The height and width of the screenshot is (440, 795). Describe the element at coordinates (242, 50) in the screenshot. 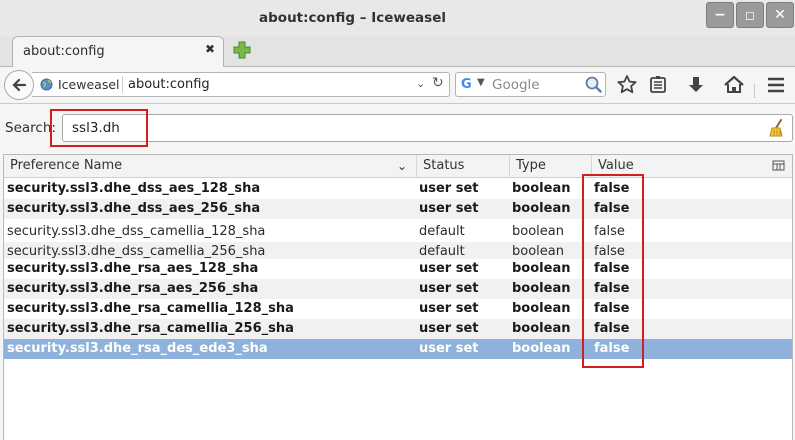

I see `new-tab-icon` at that location.